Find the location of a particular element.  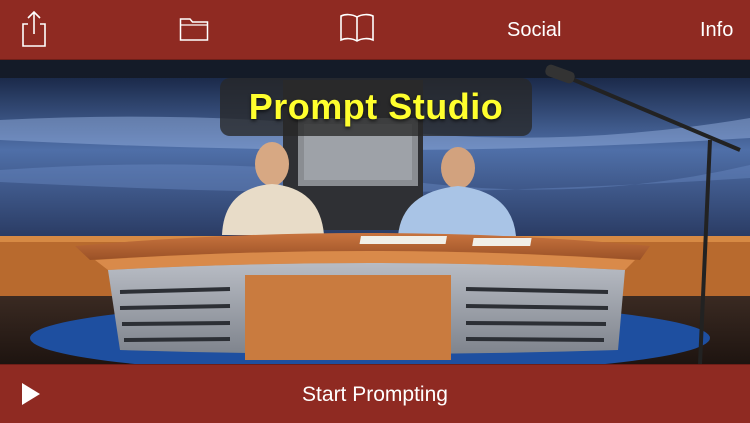

social-button: Social is located at coordinates (534, 30).